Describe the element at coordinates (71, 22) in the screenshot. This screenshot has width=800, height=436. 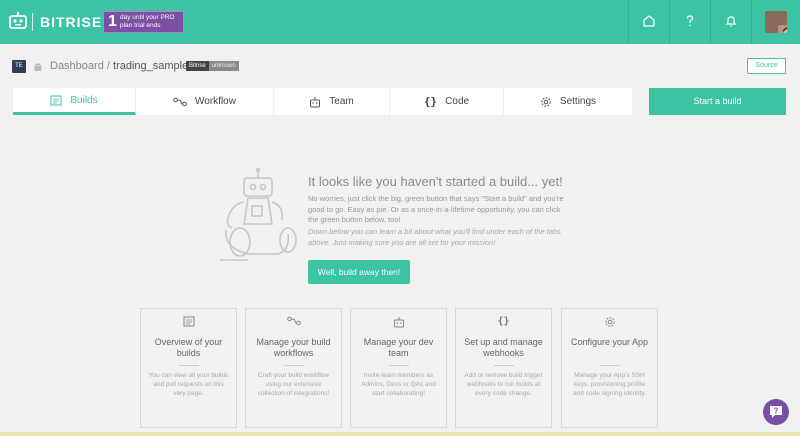
I see `brand-name: BITRISE` at that location.